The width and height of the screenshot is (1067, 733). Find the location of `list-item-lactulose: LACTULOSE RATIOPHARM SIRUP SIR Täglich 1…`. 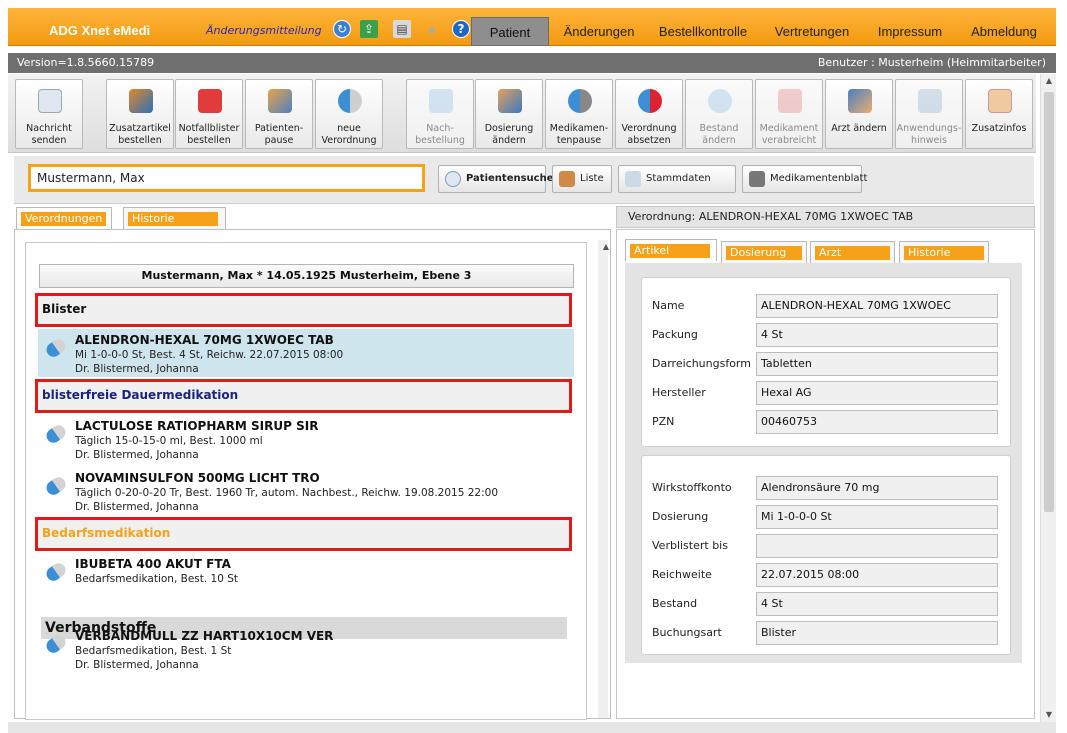

list-item-lactulose: LACTULOSE RATIOPHARM SIRUP SIR Täglich 1… is located at coordinates (306, 438).